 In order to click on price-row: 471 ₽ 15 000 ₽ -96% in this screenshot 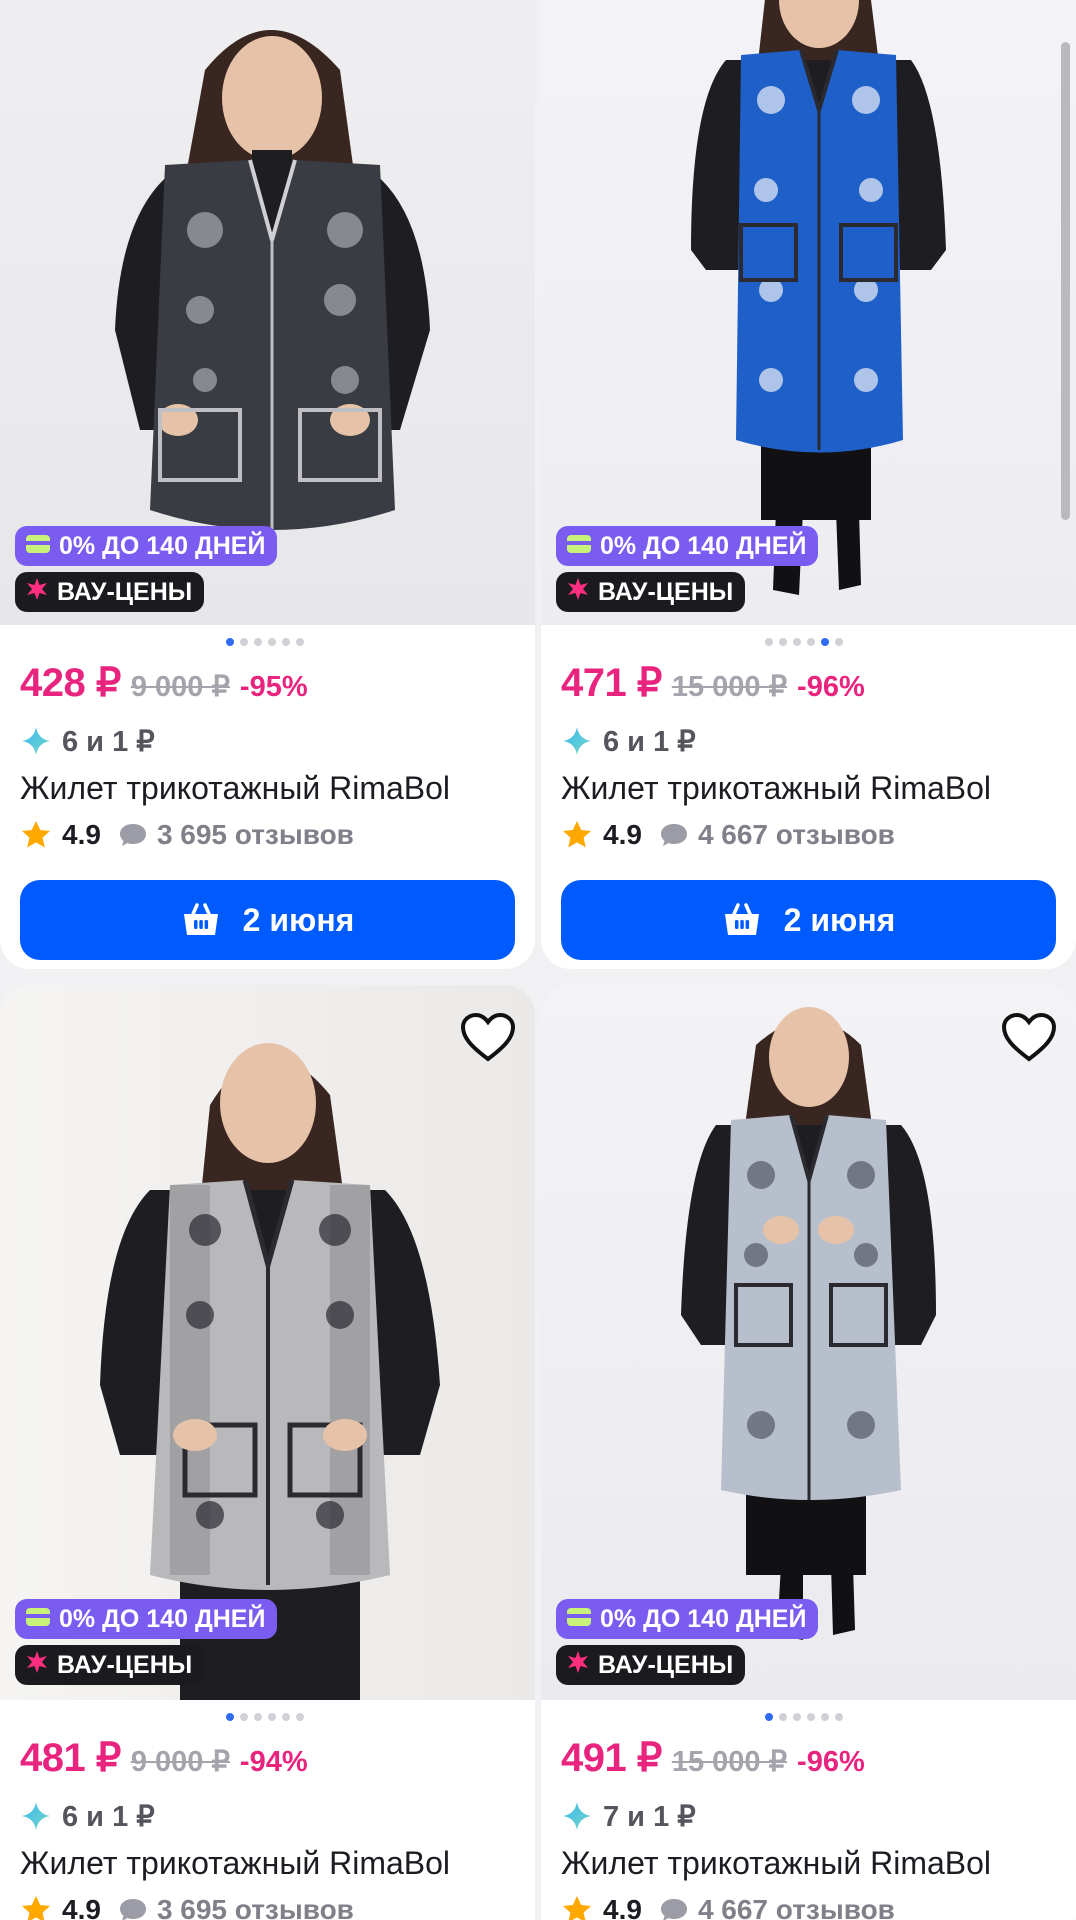, I will do `click(808, 689)`.